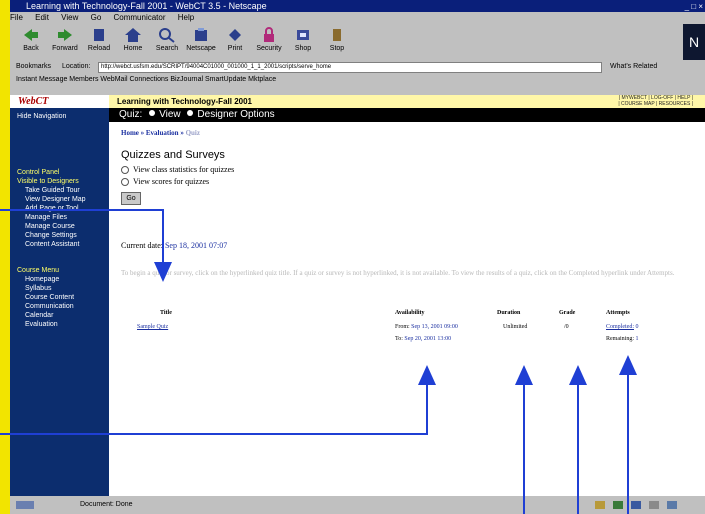 This screenshot has height=514, width=705. I want to click on callout-arrow-availability, so click(214, 410).